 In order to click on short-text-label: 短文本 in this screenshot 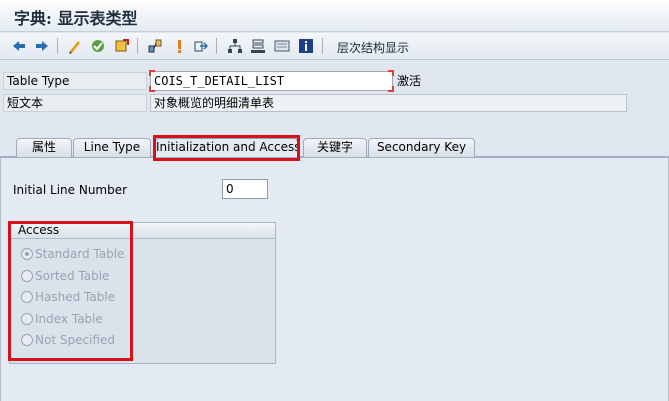, I will do `click(75, 103)`.